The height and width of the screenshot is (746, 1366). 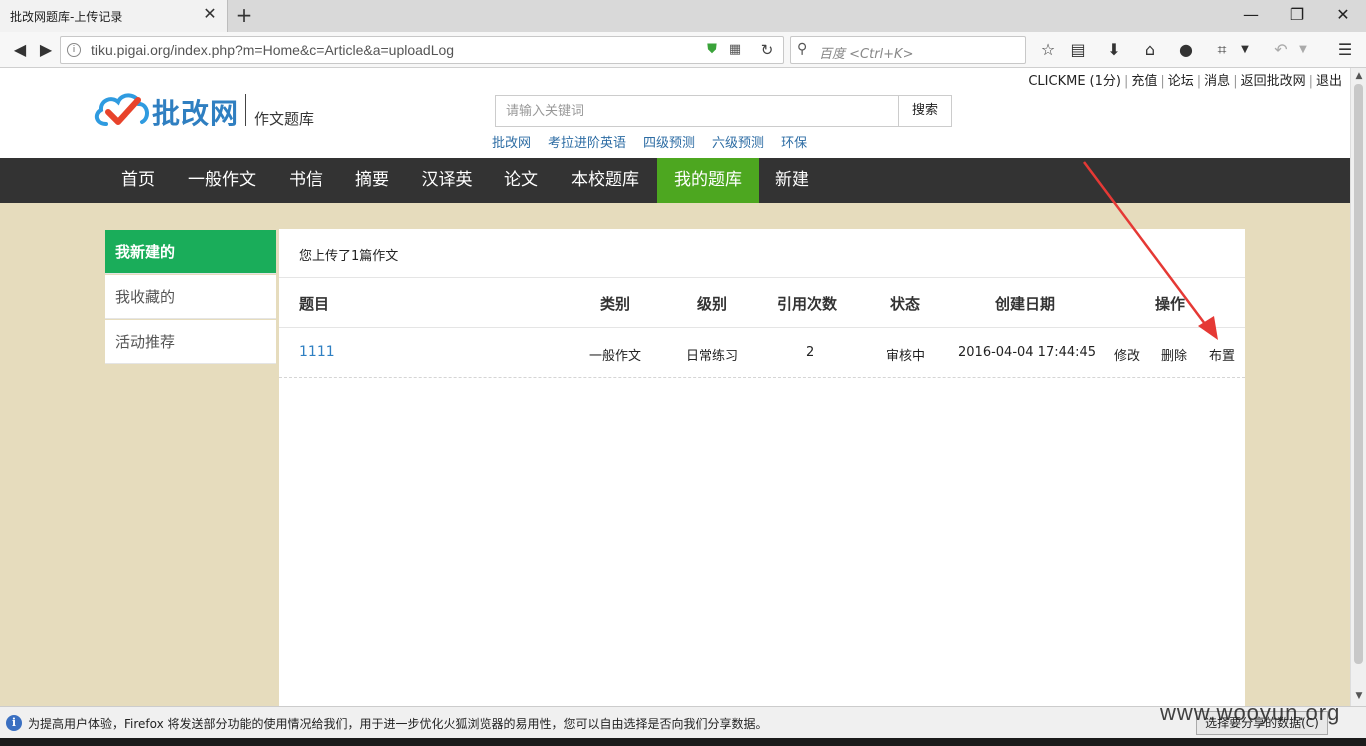 What do you see at coordinates (615, 356) in the screenshot?
I see `essay-category: 一般作文` at bounding box center [615, 356].